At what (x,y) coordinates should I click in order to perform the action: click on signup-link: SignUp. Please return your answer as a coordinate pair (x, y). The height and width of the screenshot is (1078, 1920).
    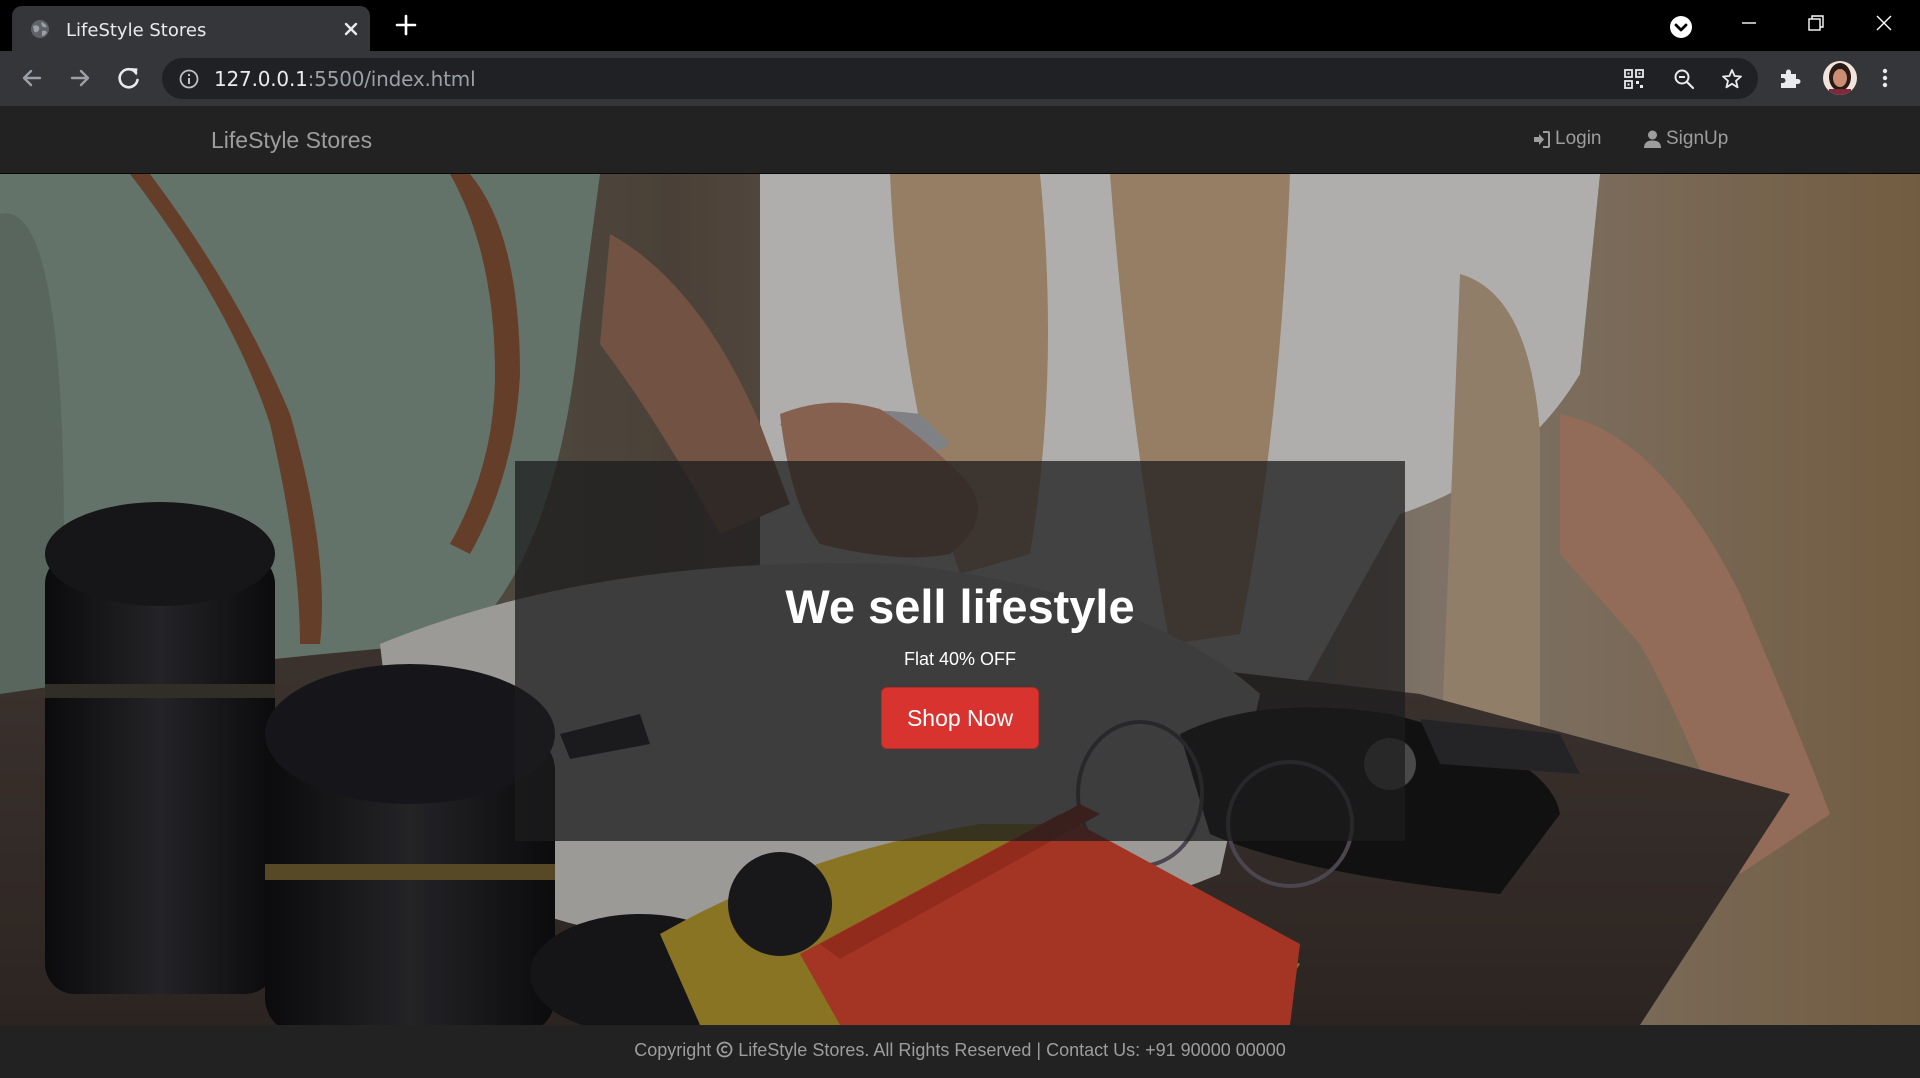
    Looking at the image, I should click on (1685, 139).